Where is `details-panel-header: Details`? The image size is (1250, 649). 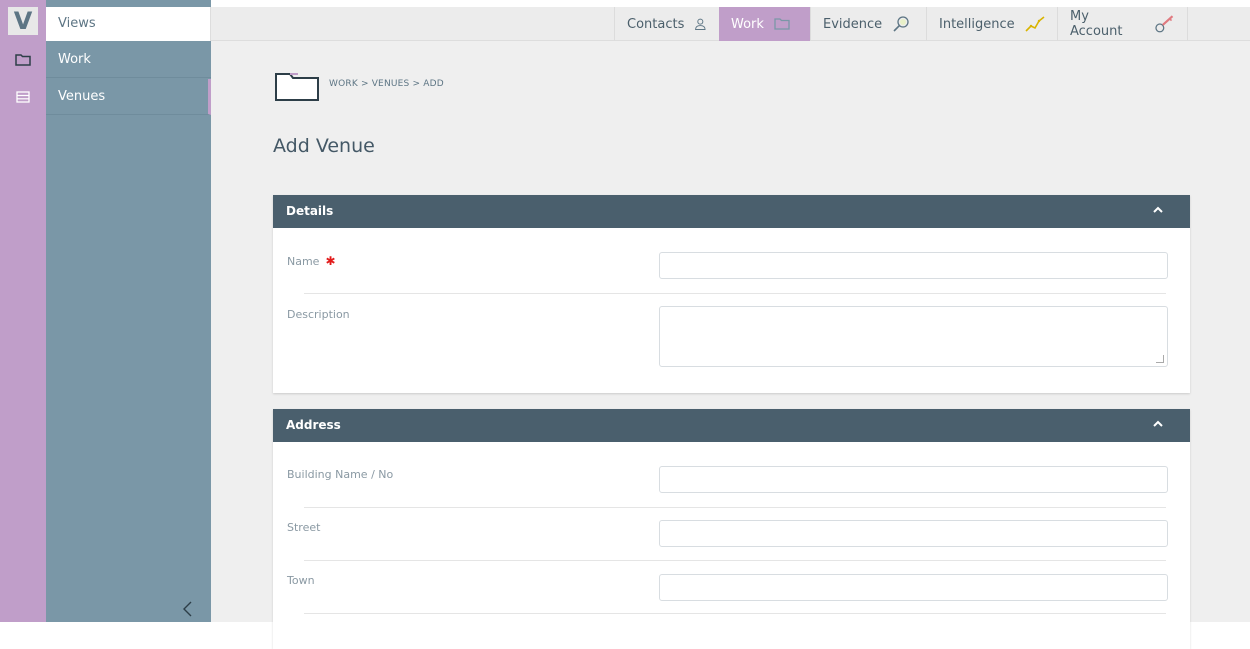 details-panel-header: Details is located at coordinates (731, 211).